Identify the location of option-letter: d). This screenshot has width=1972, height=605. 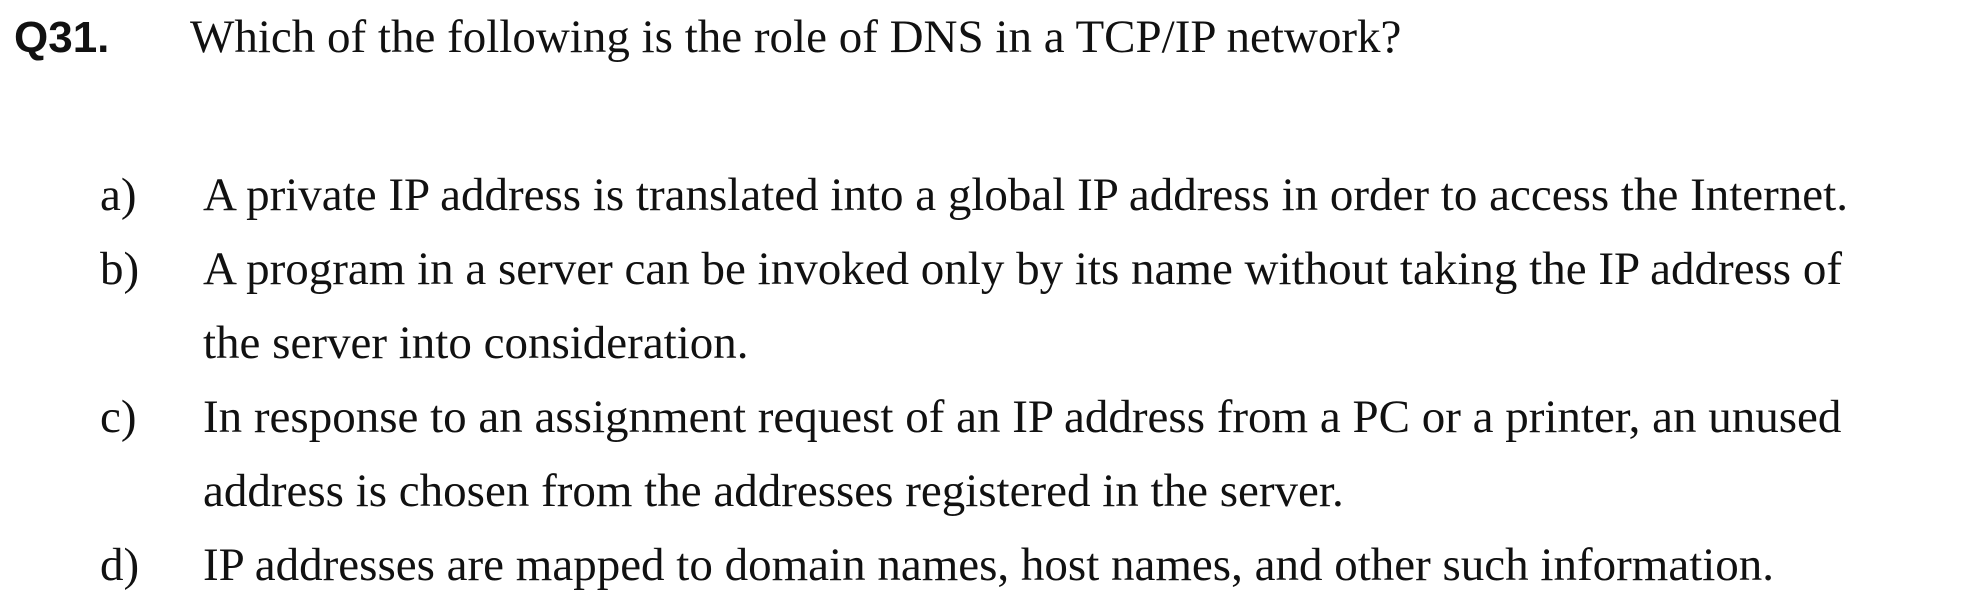
(120, 565).